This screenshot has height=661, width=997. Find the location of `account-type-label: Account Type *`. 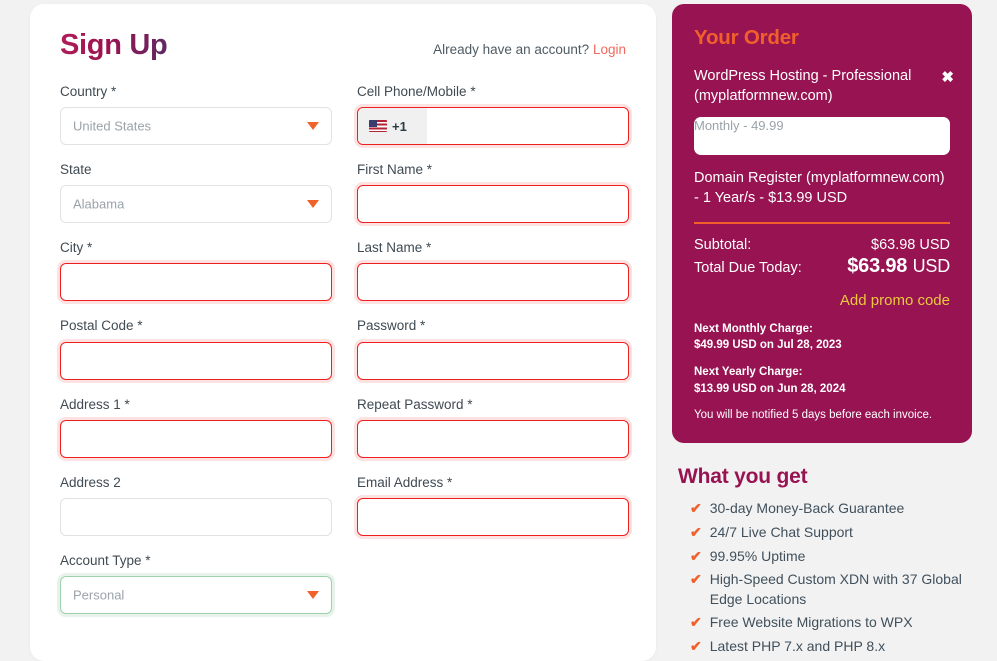

account-type-label: Account Type * is located at coordinates (105, 561).